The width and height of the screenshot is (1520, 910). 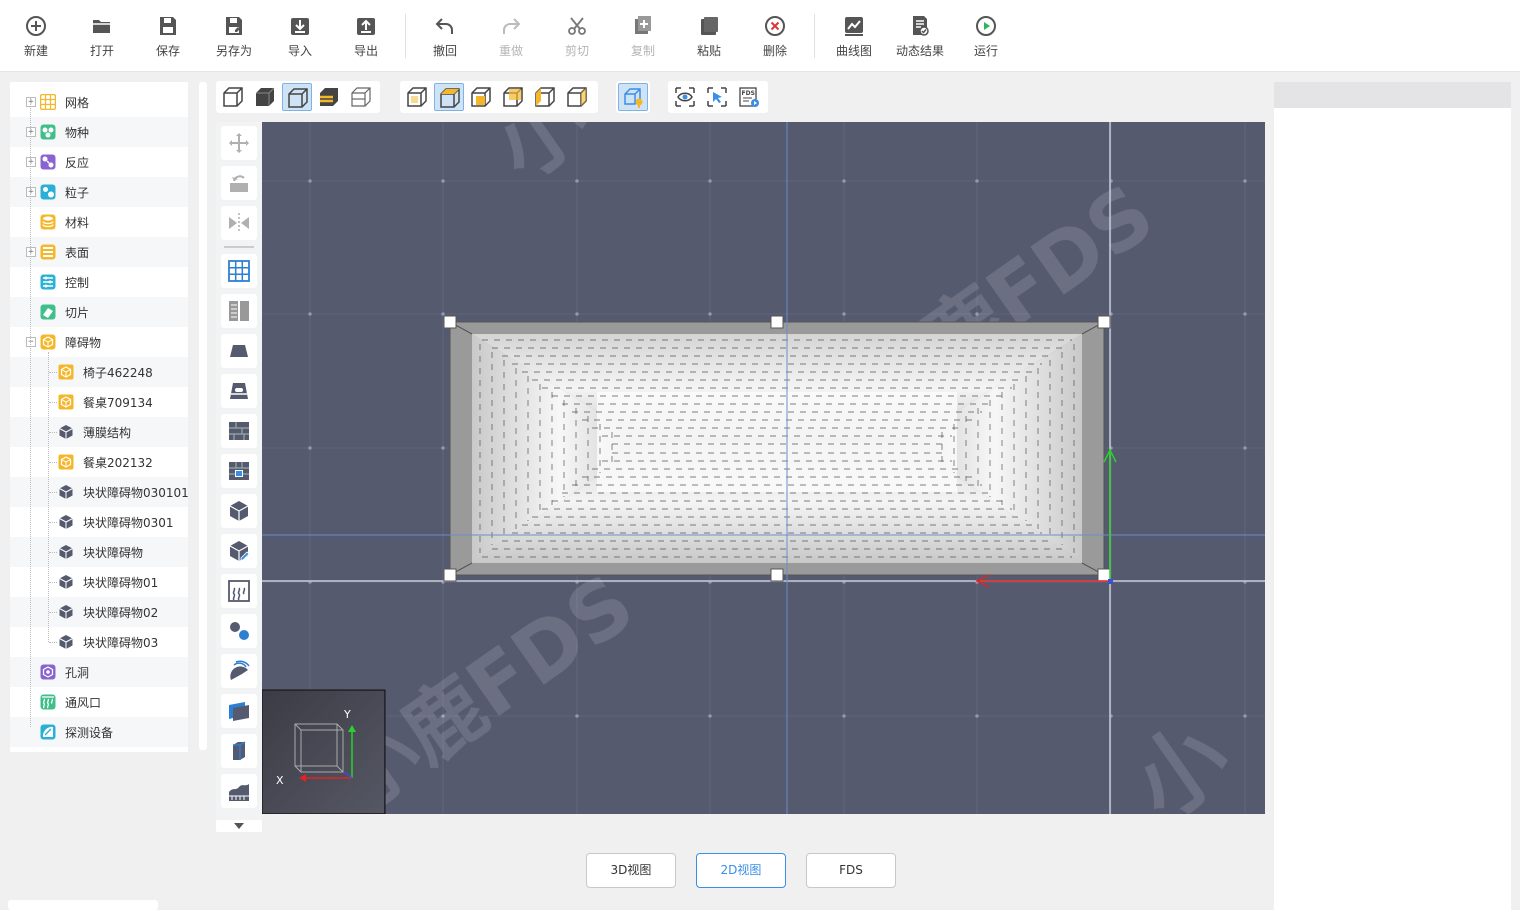 What do you see at coordinates (774, 51) in the screenshot?
I see `delete-label: 删除` at bounding box center [774, 51].